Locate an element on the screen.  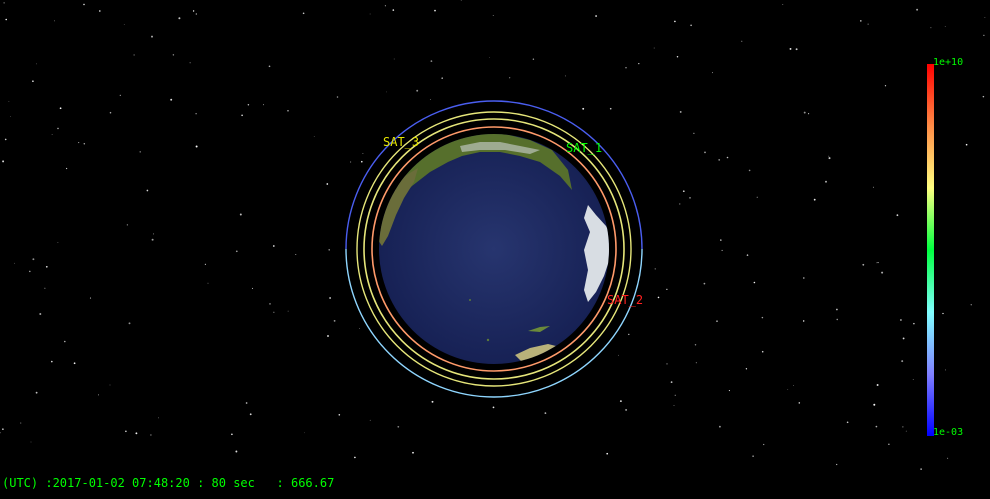
satellite-label-sat2: SAT_2 is located at coordinates (625, 300).